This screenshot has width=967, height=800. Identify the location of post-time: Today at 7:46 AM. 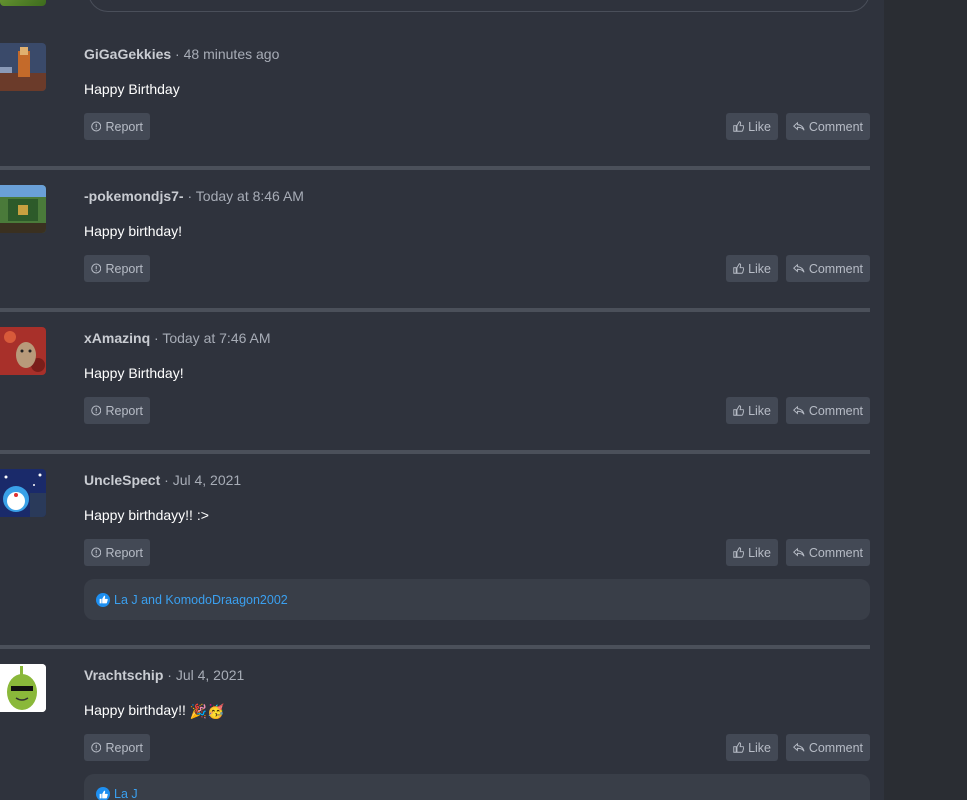
(216, 338).